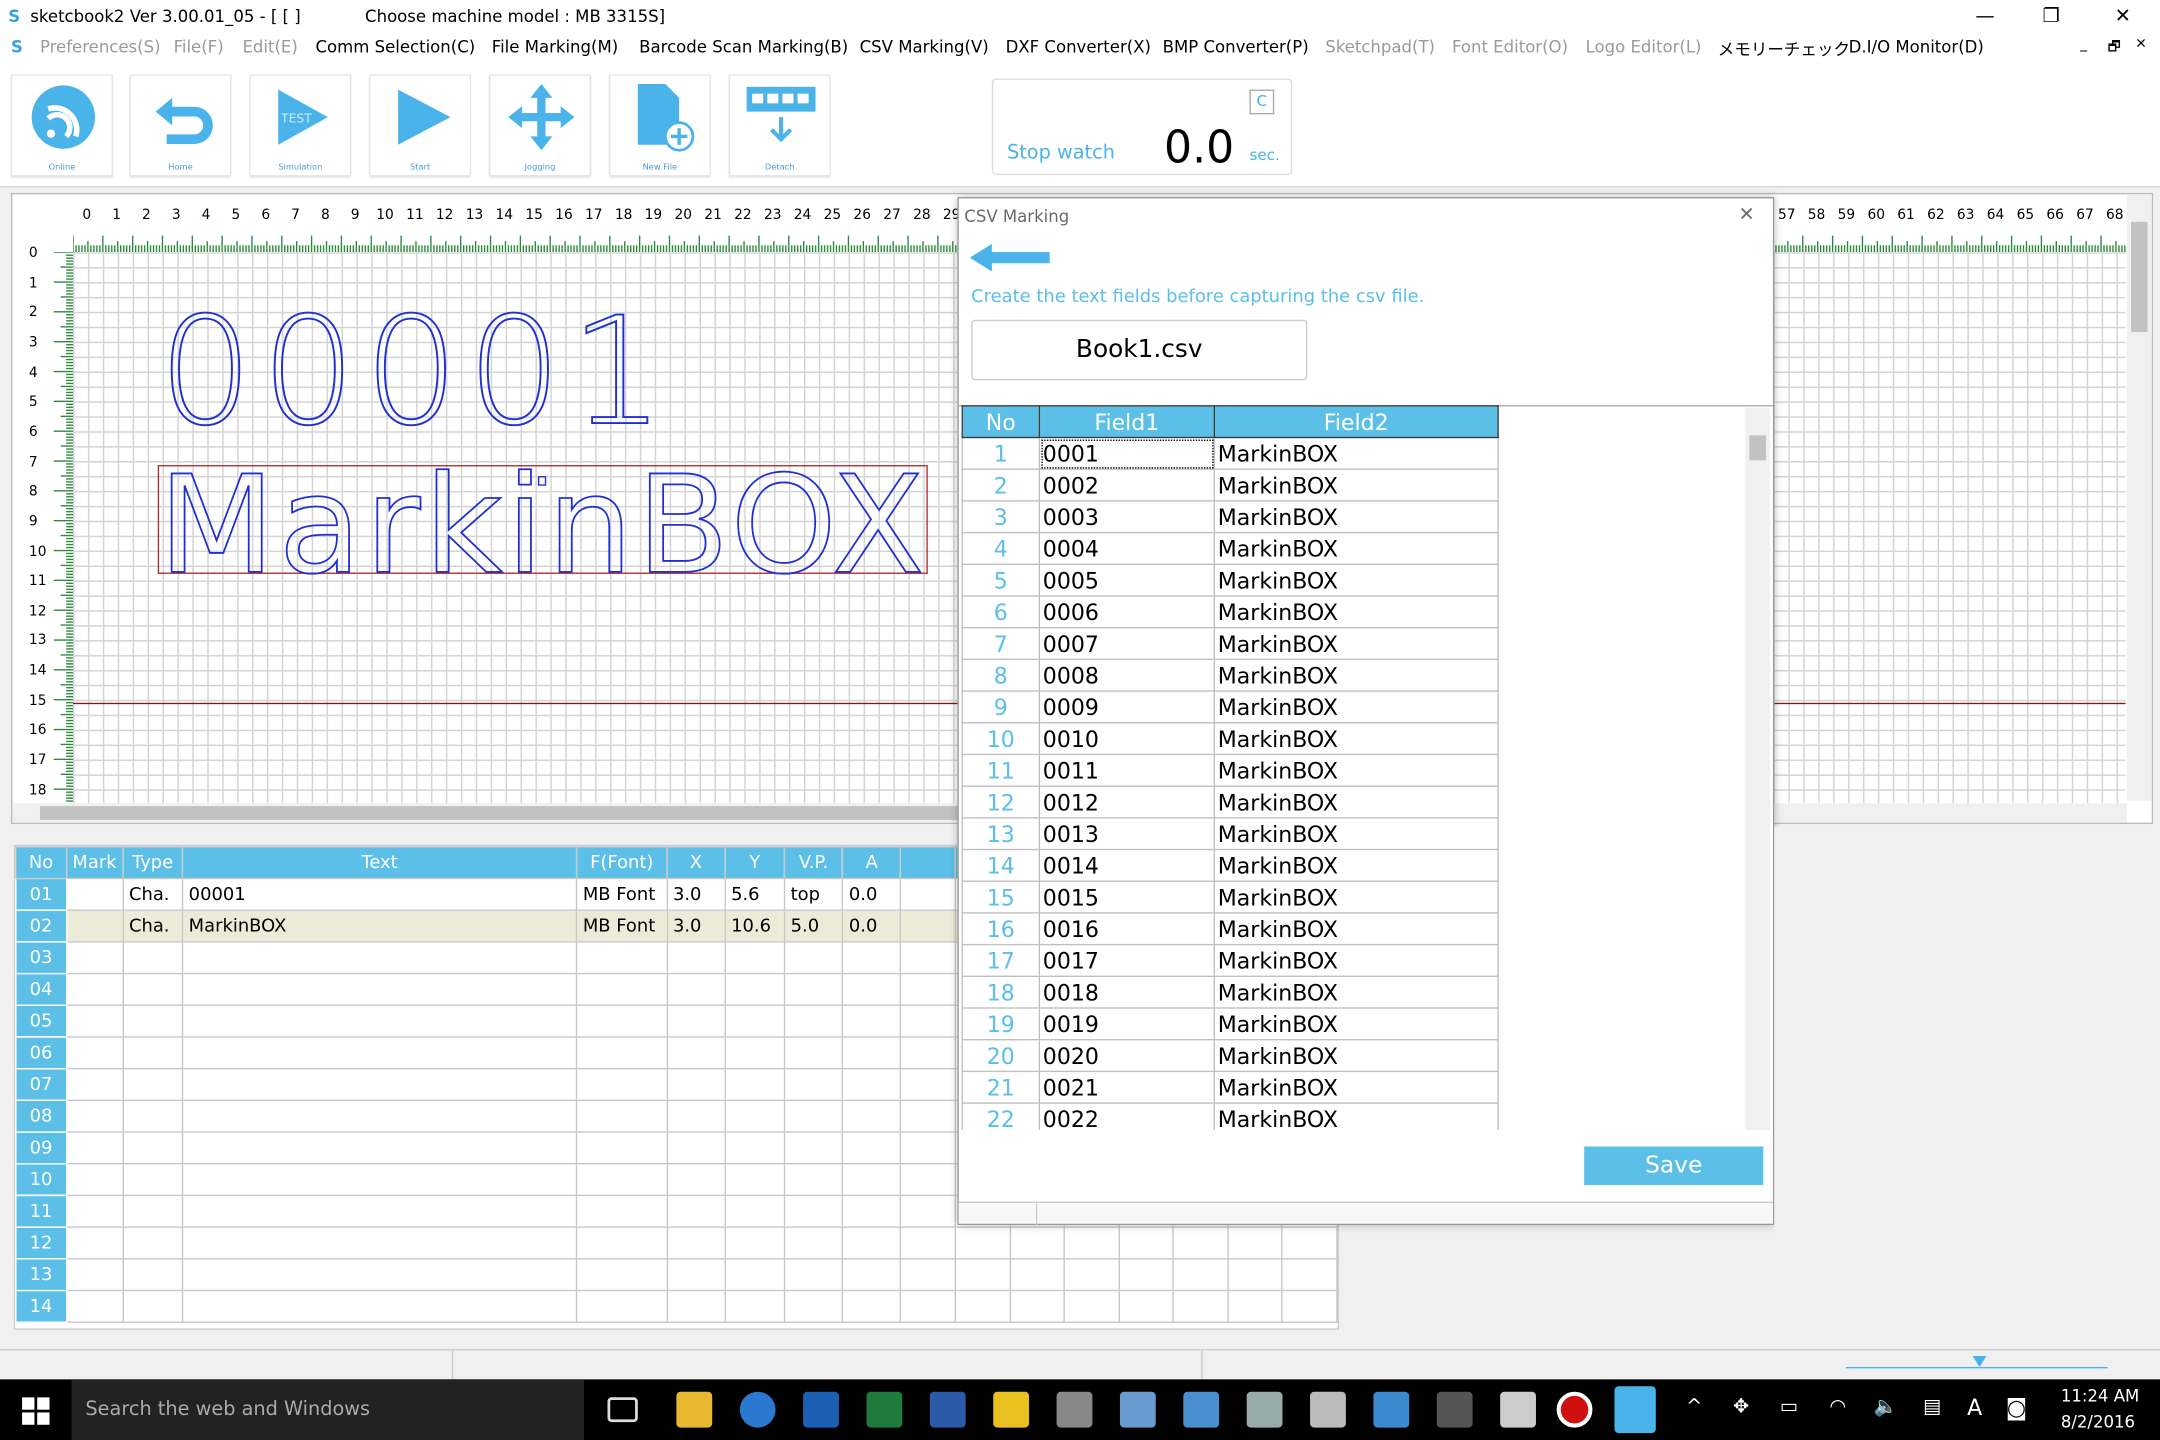 The image size is (2160, 1440). I want to click on menu-logo-editor: Logo Editor(L), so click(1644, 46).